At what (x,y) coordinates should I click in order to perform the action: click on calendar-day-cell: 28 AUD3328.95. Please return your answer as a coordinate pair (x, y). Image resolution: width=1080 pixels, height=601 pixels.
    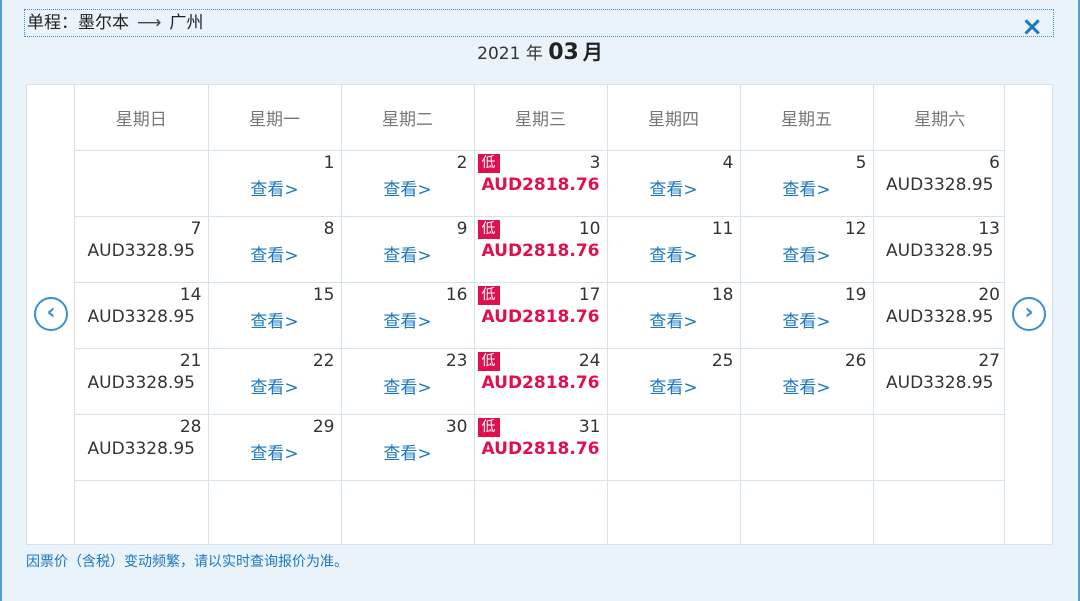
    Looking at the image, I should click on (142, 447).